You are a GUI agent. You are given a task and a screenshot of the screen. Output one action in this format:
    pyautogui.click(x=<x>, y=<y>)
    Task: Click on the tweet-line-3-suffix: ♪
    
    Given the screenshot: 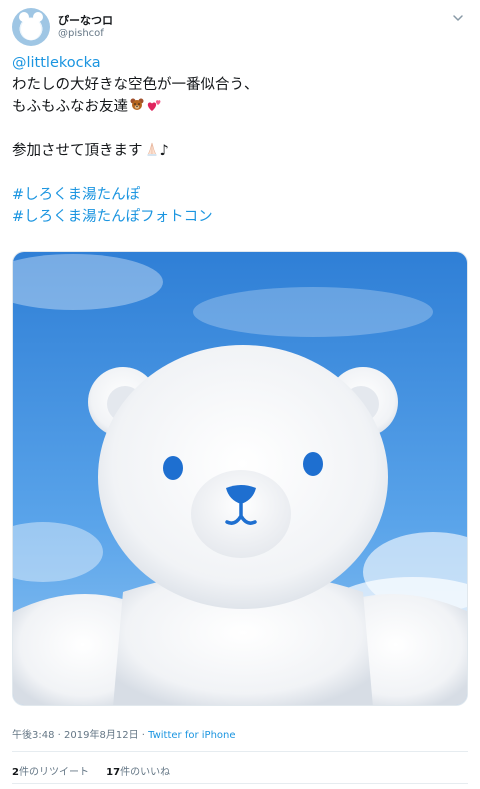 What is the action you would take?
    pyautogui.click(x=164, y=151)
    